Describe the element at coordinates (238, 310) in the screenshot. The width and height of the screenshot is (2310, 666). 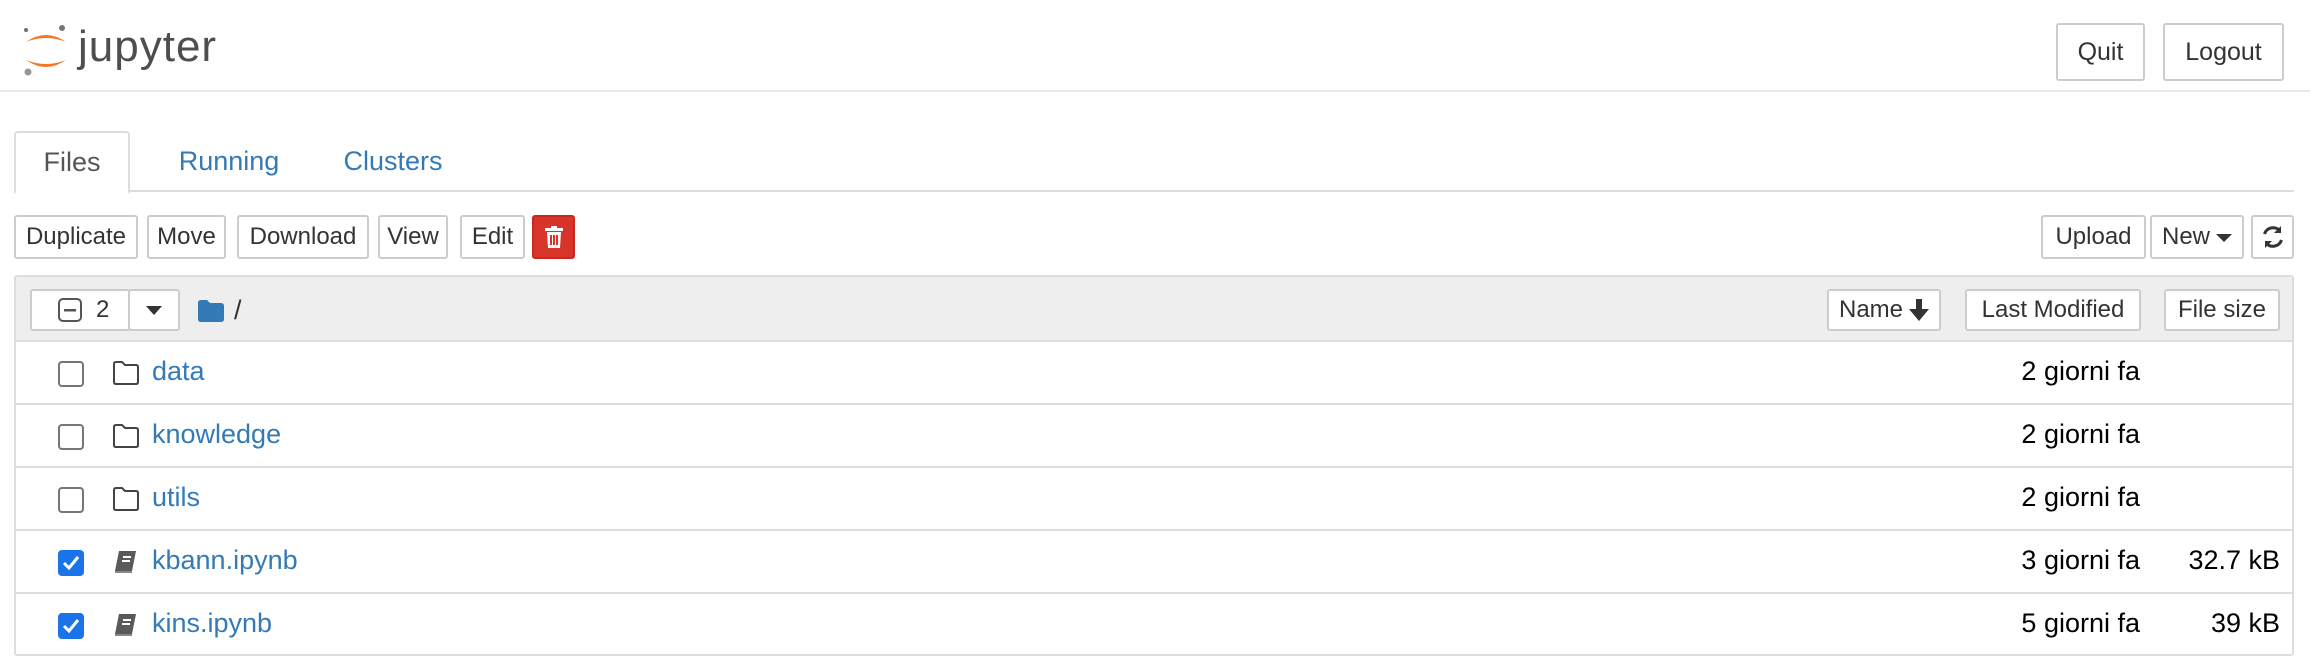
I see `breadcrumb-root: /` at that location.